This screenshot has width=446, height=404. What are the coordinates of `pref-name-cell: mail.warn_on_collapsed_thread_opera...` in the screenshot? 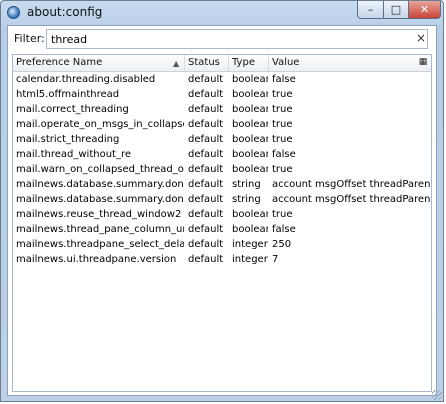 It's located at (100, 169).